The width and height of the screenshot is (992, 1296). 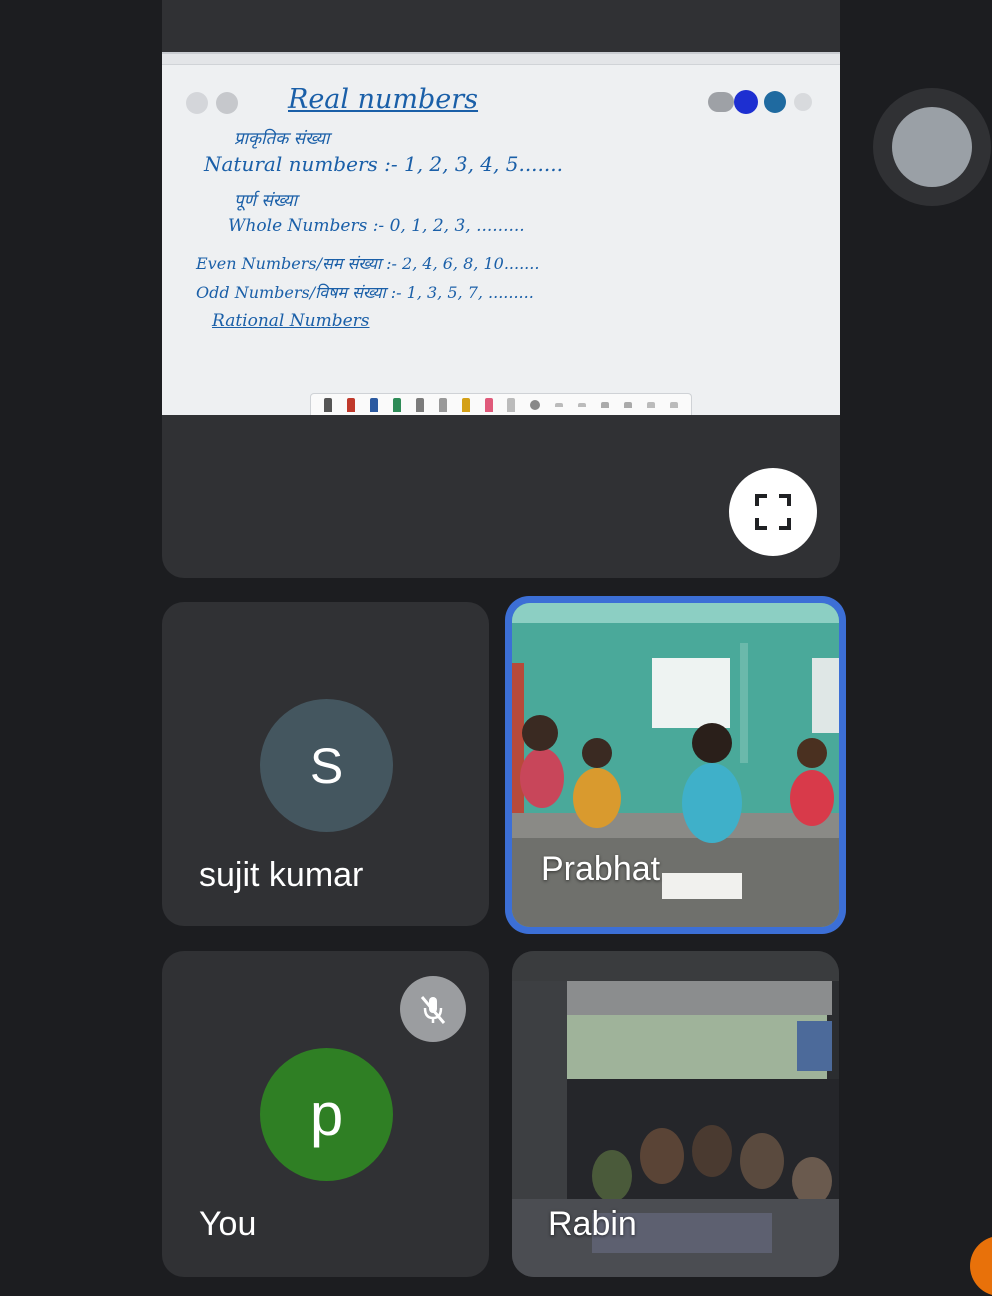 What do you see at coordinates (721, 102) in the screenshot?
I see `toggle-icon` at bounding box center [721, 102].